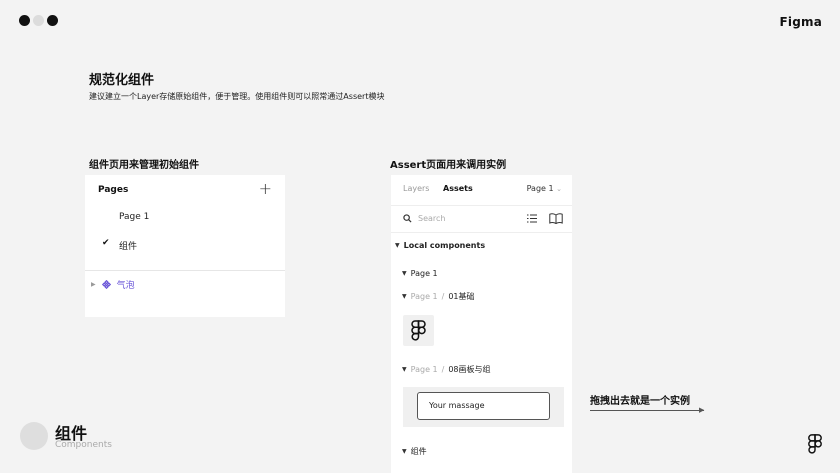 The image size is (840, 473). Describe the element at coordinates (113, 190) in the screenshot. I see `pages-title: Pages` at that location.